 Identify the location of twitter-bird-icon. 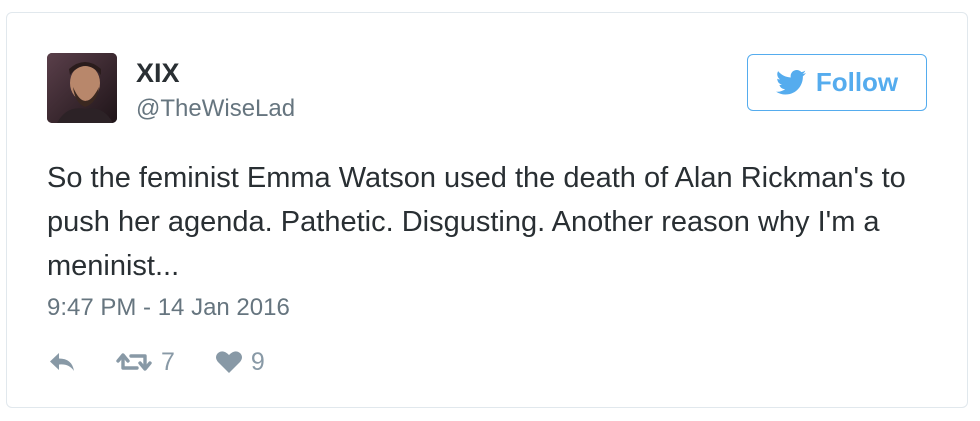
(790, 82).